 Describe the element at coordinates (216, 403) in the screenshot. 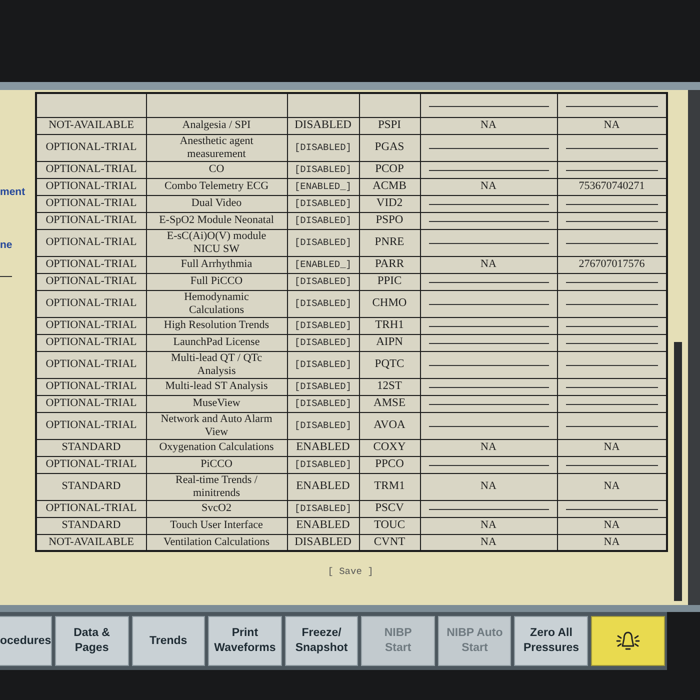

I see `table-cell: MuseView` at that location.